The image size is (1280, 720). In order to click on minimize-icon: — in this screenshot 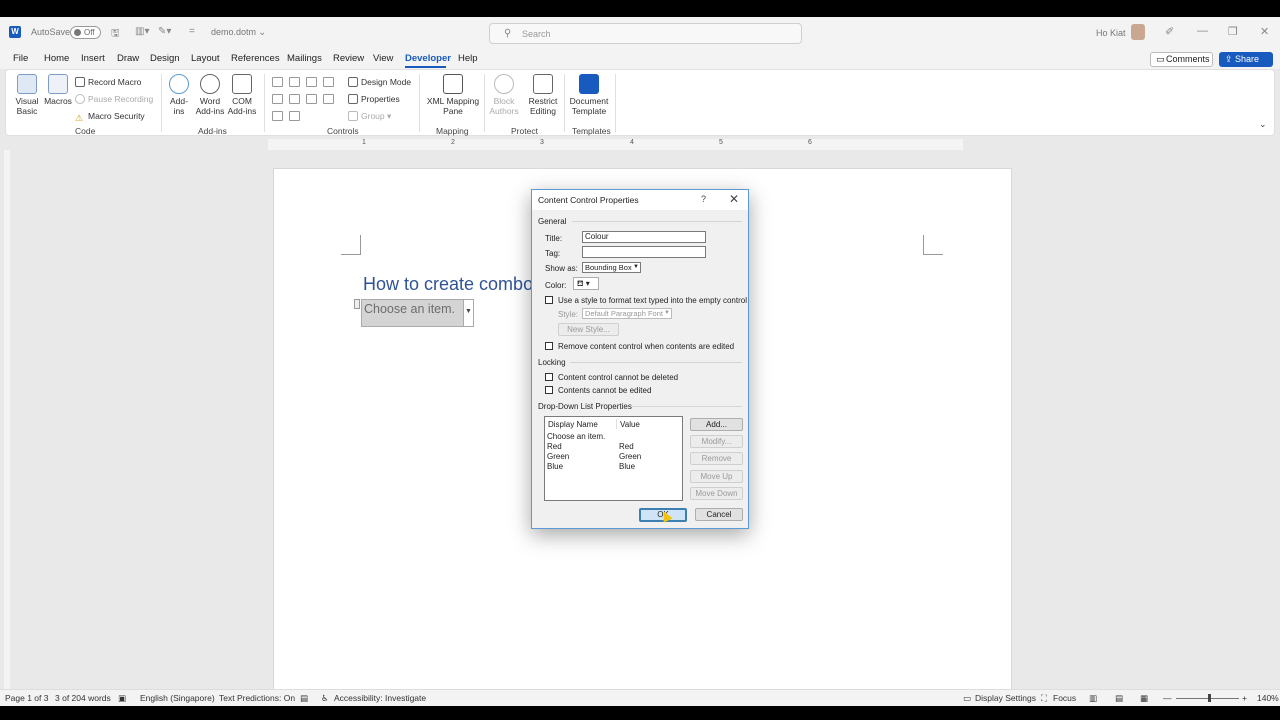, I will do `click(1202, 31)`.